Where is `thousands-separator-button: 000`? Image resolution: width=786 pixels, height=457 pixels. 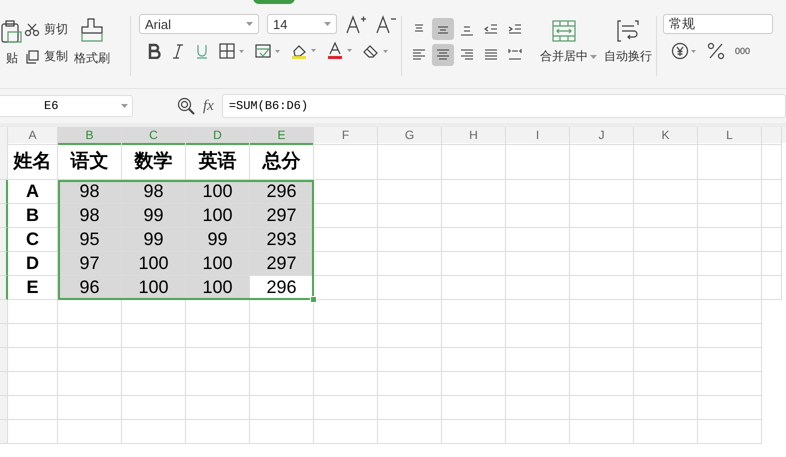 thousands-separator-button: 000 is located at coordinates (742, 51).